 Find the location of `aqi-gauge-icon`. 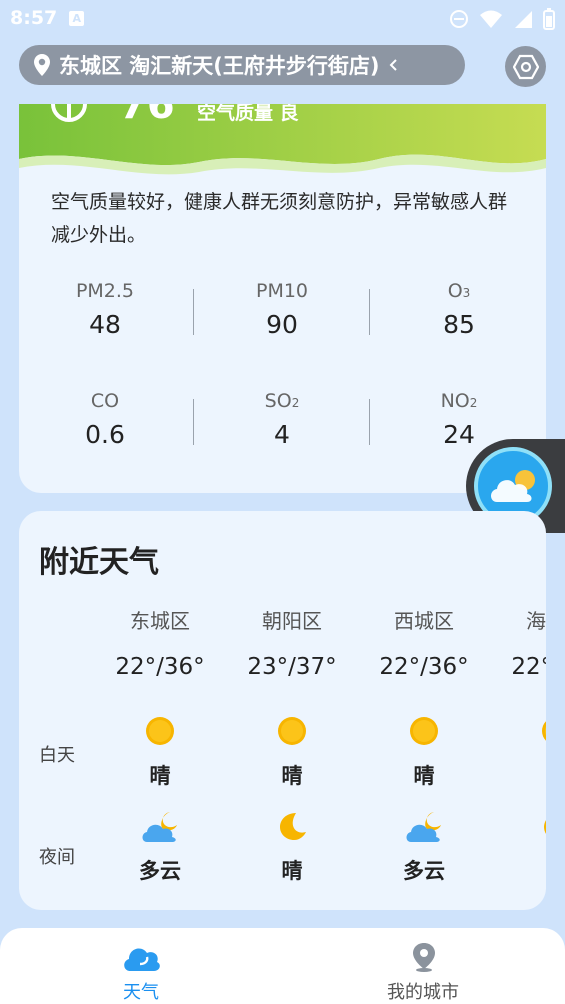

aqi-gauge-icon is located at coordinates (69, 113).